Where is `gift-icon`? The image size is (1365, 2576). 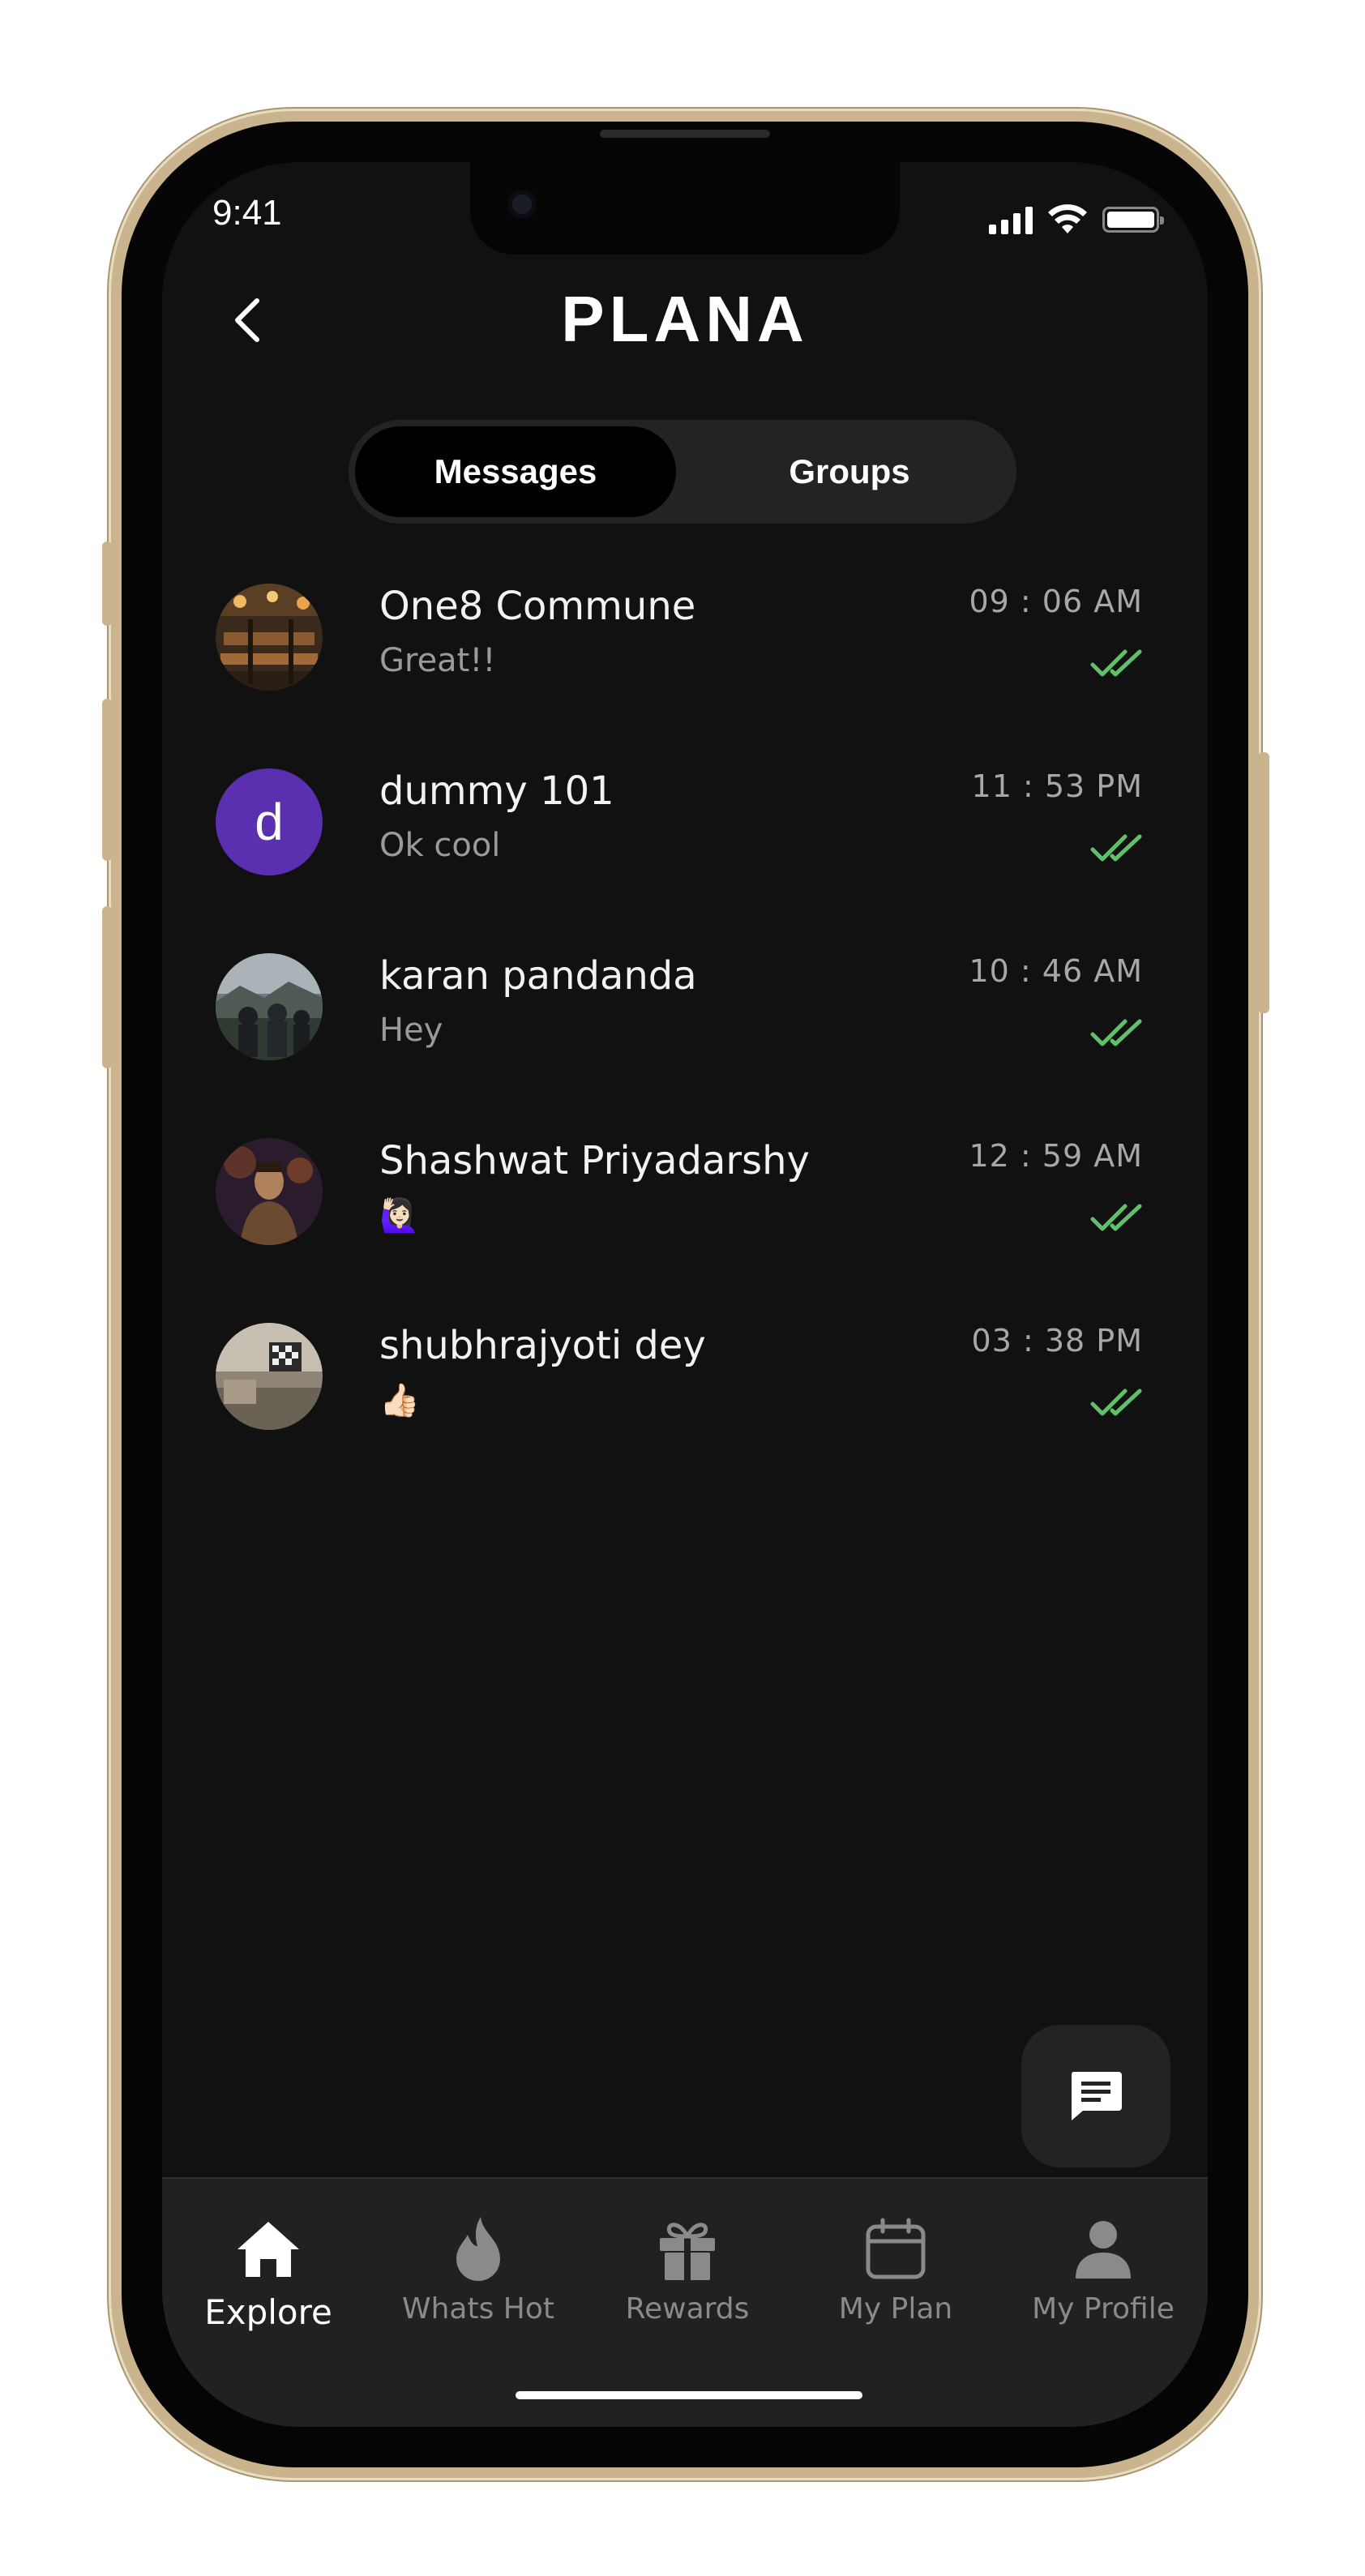
gift-icon is located at coordinates (687, 2251).